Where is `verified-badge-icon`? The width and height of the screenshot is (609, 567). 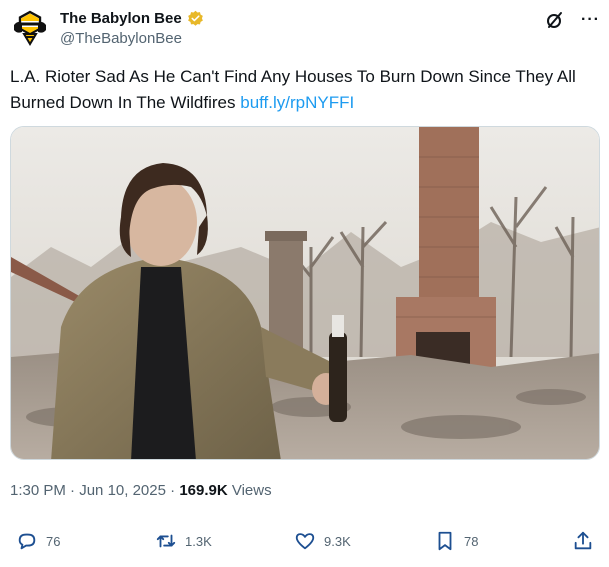 verified-badge-icon is located at coordinates (195, 18).